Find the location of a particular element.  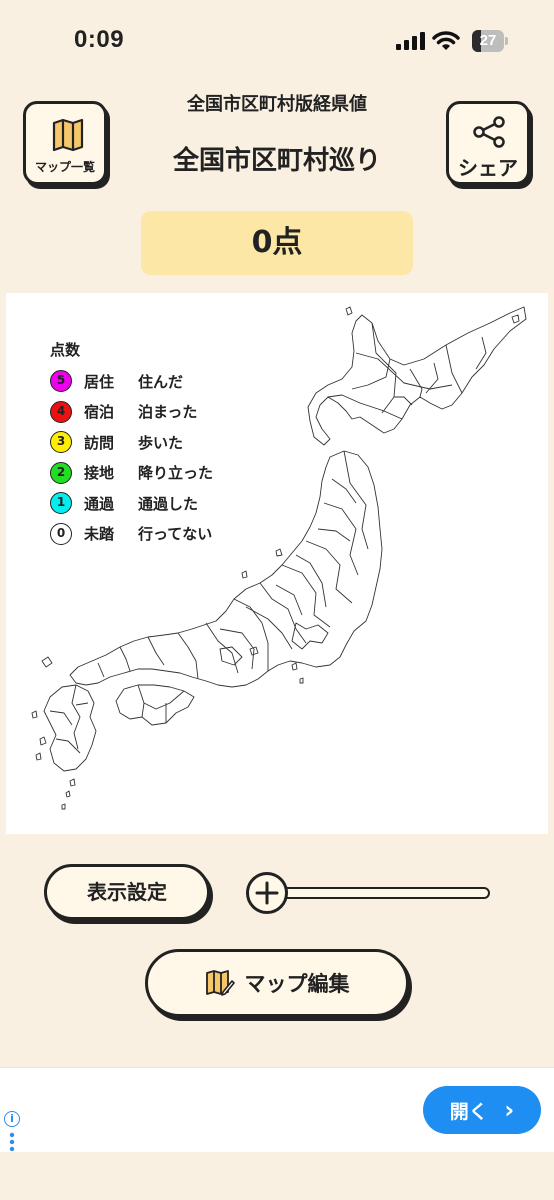

zoom-slider-track is located at coordinates (380, 893).